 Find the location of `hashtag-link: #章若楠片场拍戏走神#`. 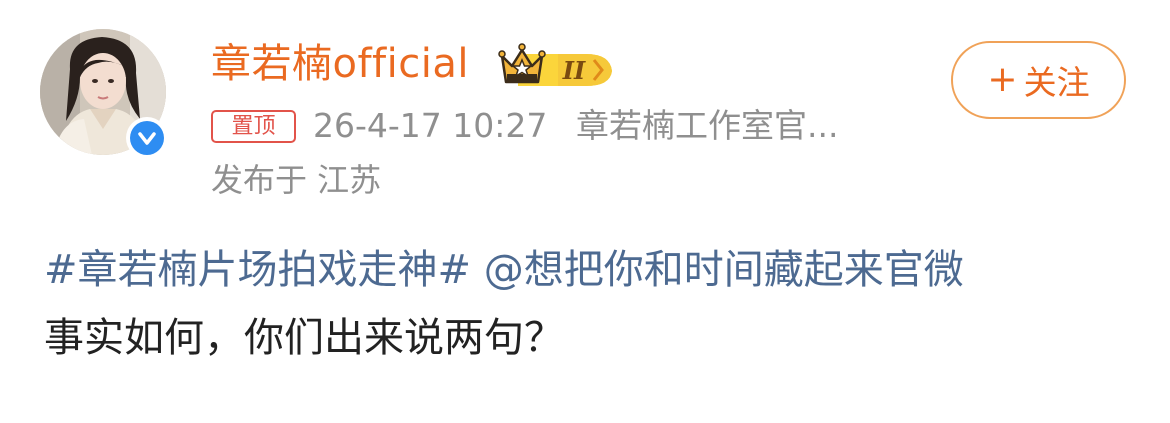

hashtag-link: #章若楠片场拍戏走神# is located at coordinates (257, 270).